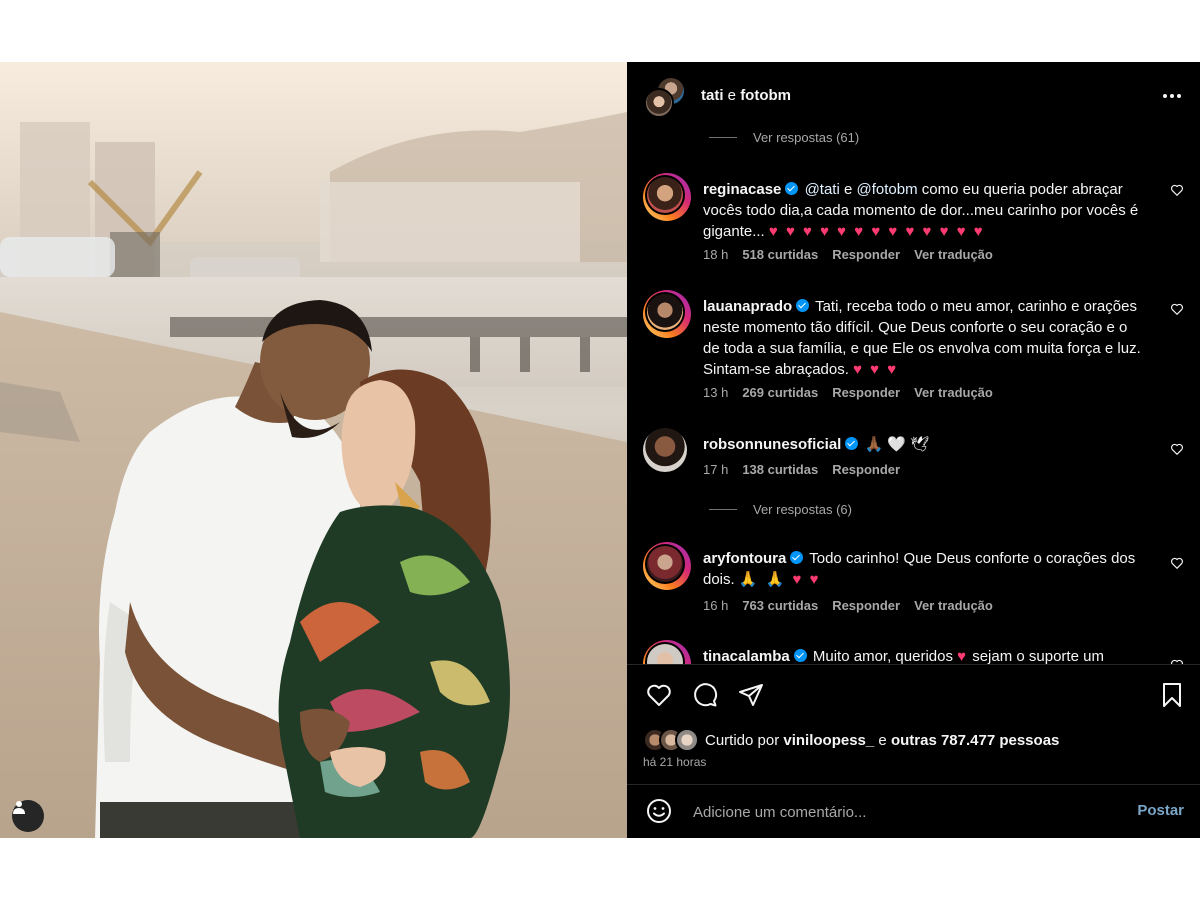 Image resolution: width=1200 pixels, height=900 pixels. Describe the element at coordinates (747, 306) in the screenshot. I see `comment-username: lauanaprado` at that location.